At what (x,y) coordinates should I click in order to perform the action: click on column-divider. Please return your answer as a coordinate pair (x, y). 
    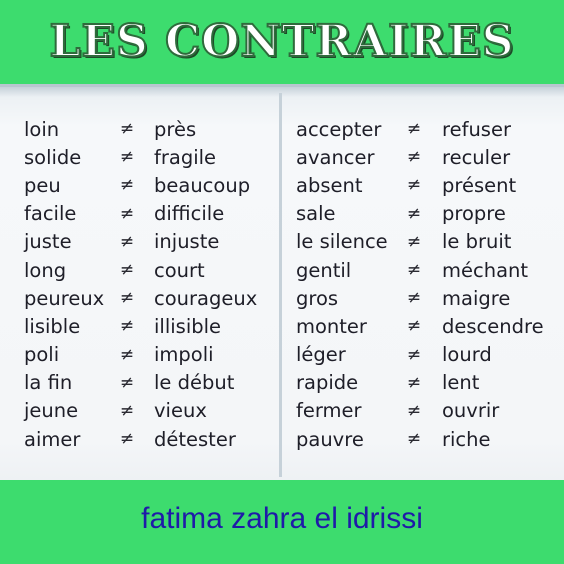
    Looking at the image, I should click on (280, 285).